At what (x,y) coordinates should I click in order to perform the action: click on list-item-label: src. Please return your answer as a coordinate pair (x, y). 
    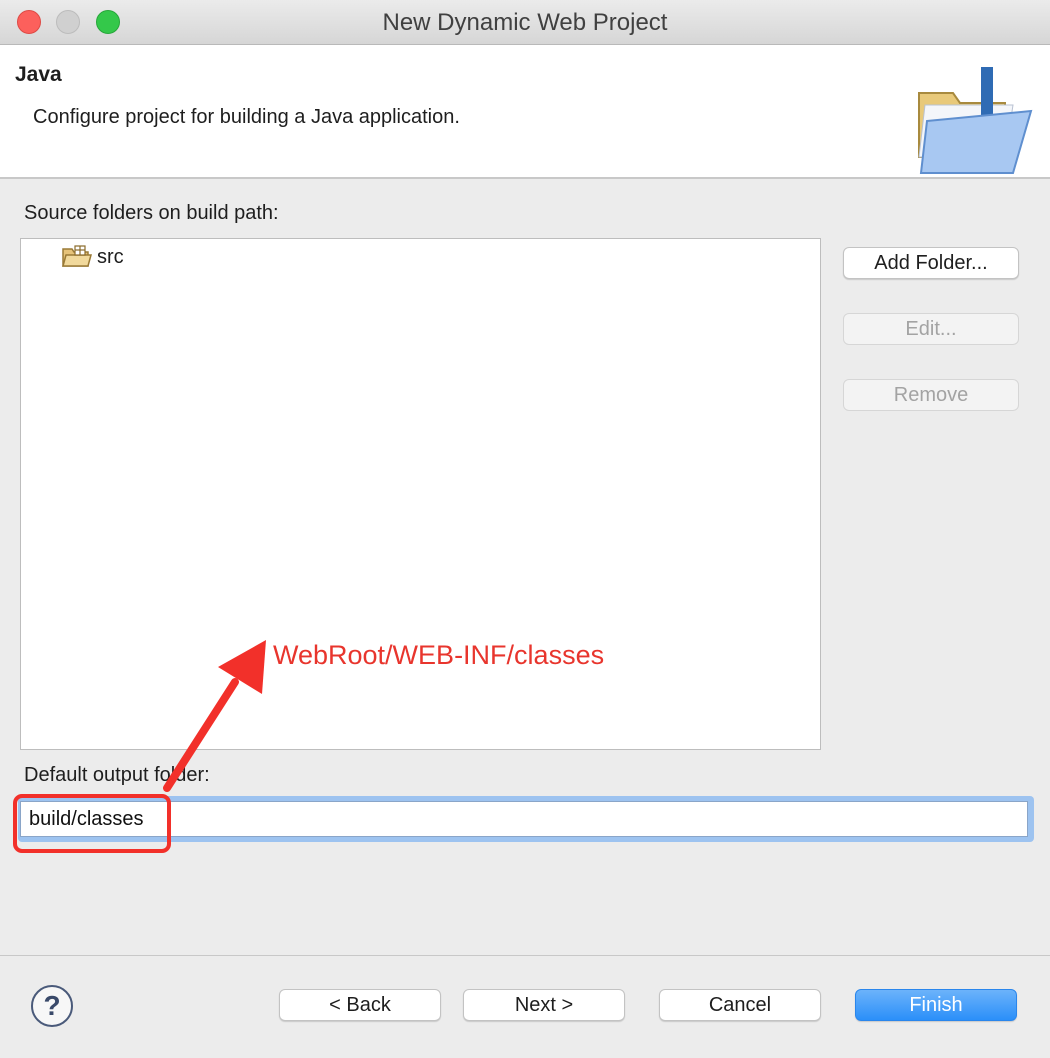
    Looking at the image, I should click on (110, 256).